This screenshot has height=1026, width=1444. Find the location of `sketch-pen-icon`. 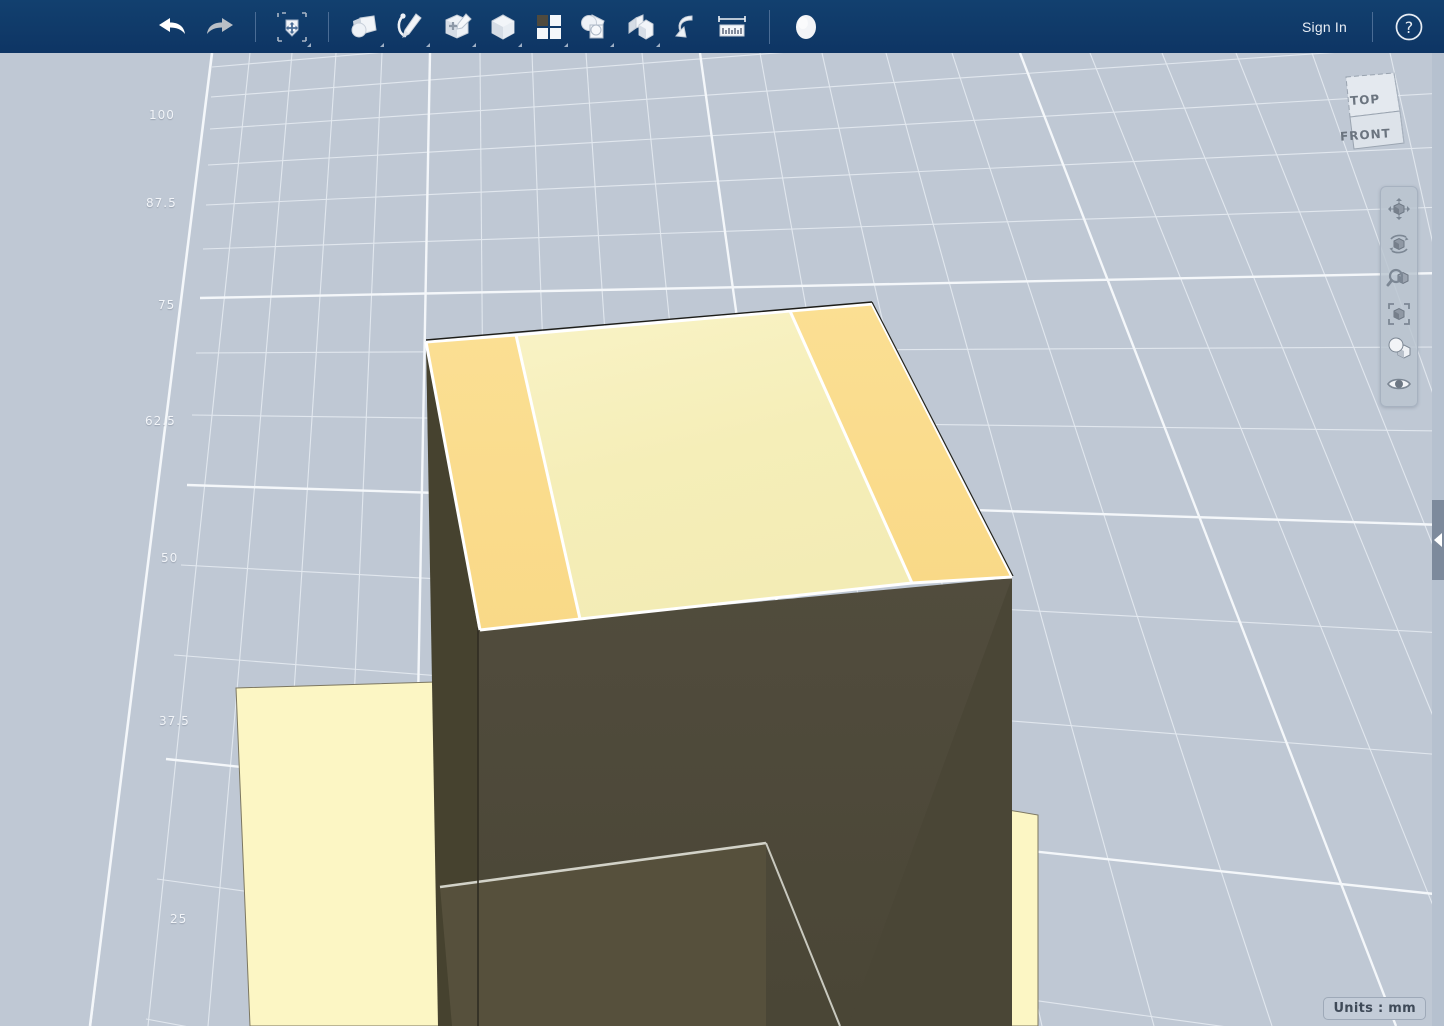

sketch-pen-icon is located at coordinates (411, 27).